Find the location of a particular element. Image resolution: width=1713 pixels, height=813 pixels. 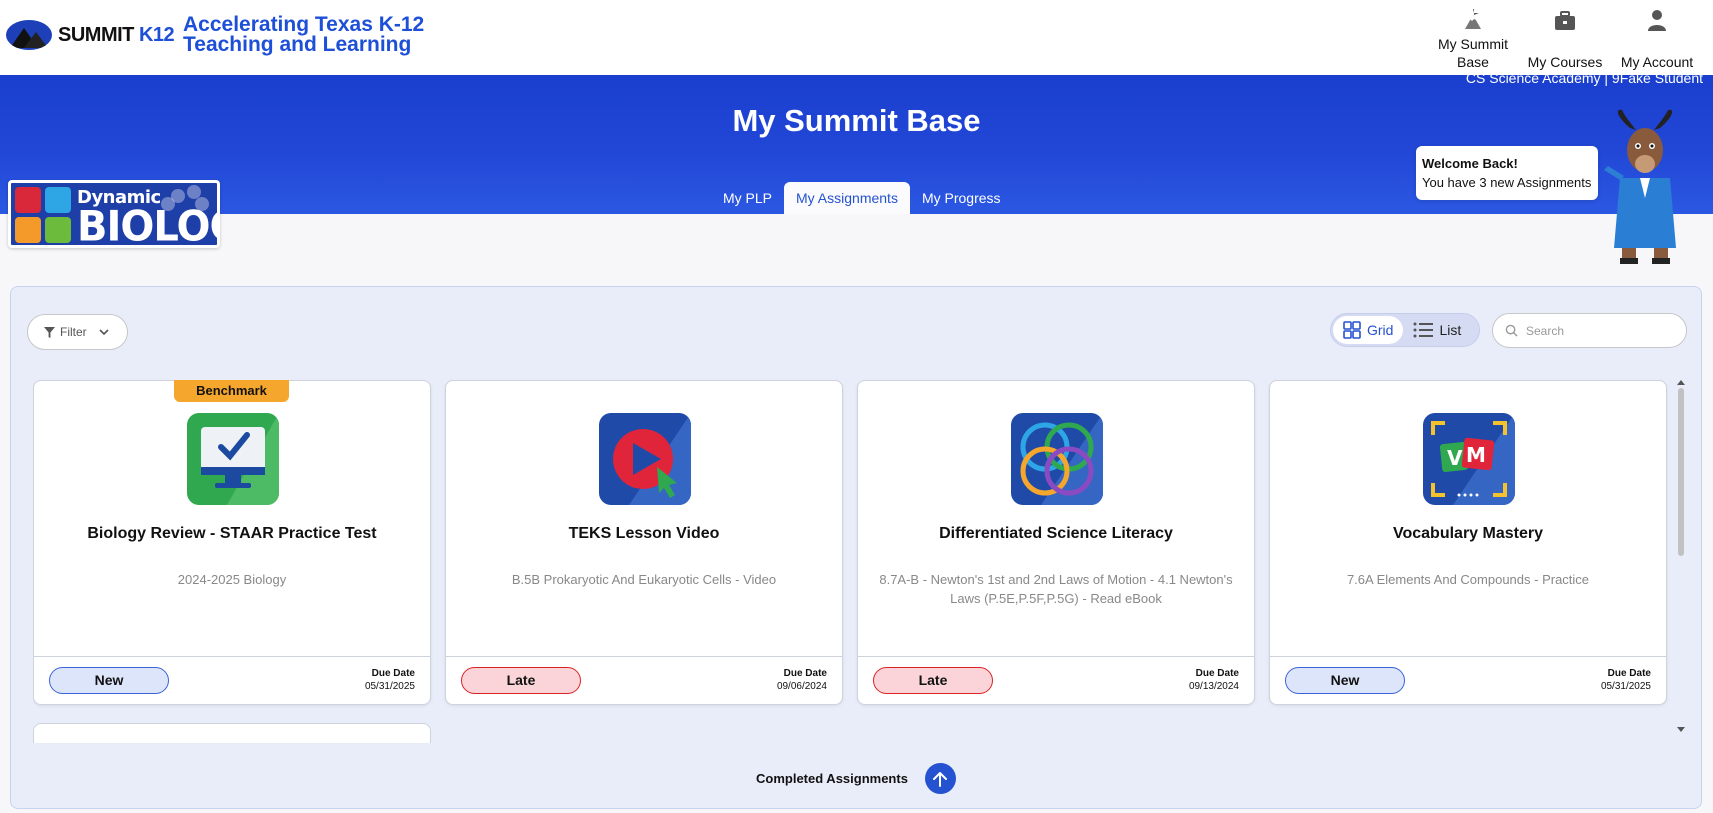

card-title: TEKS Lesson Video is located at coordinates (644, 533).